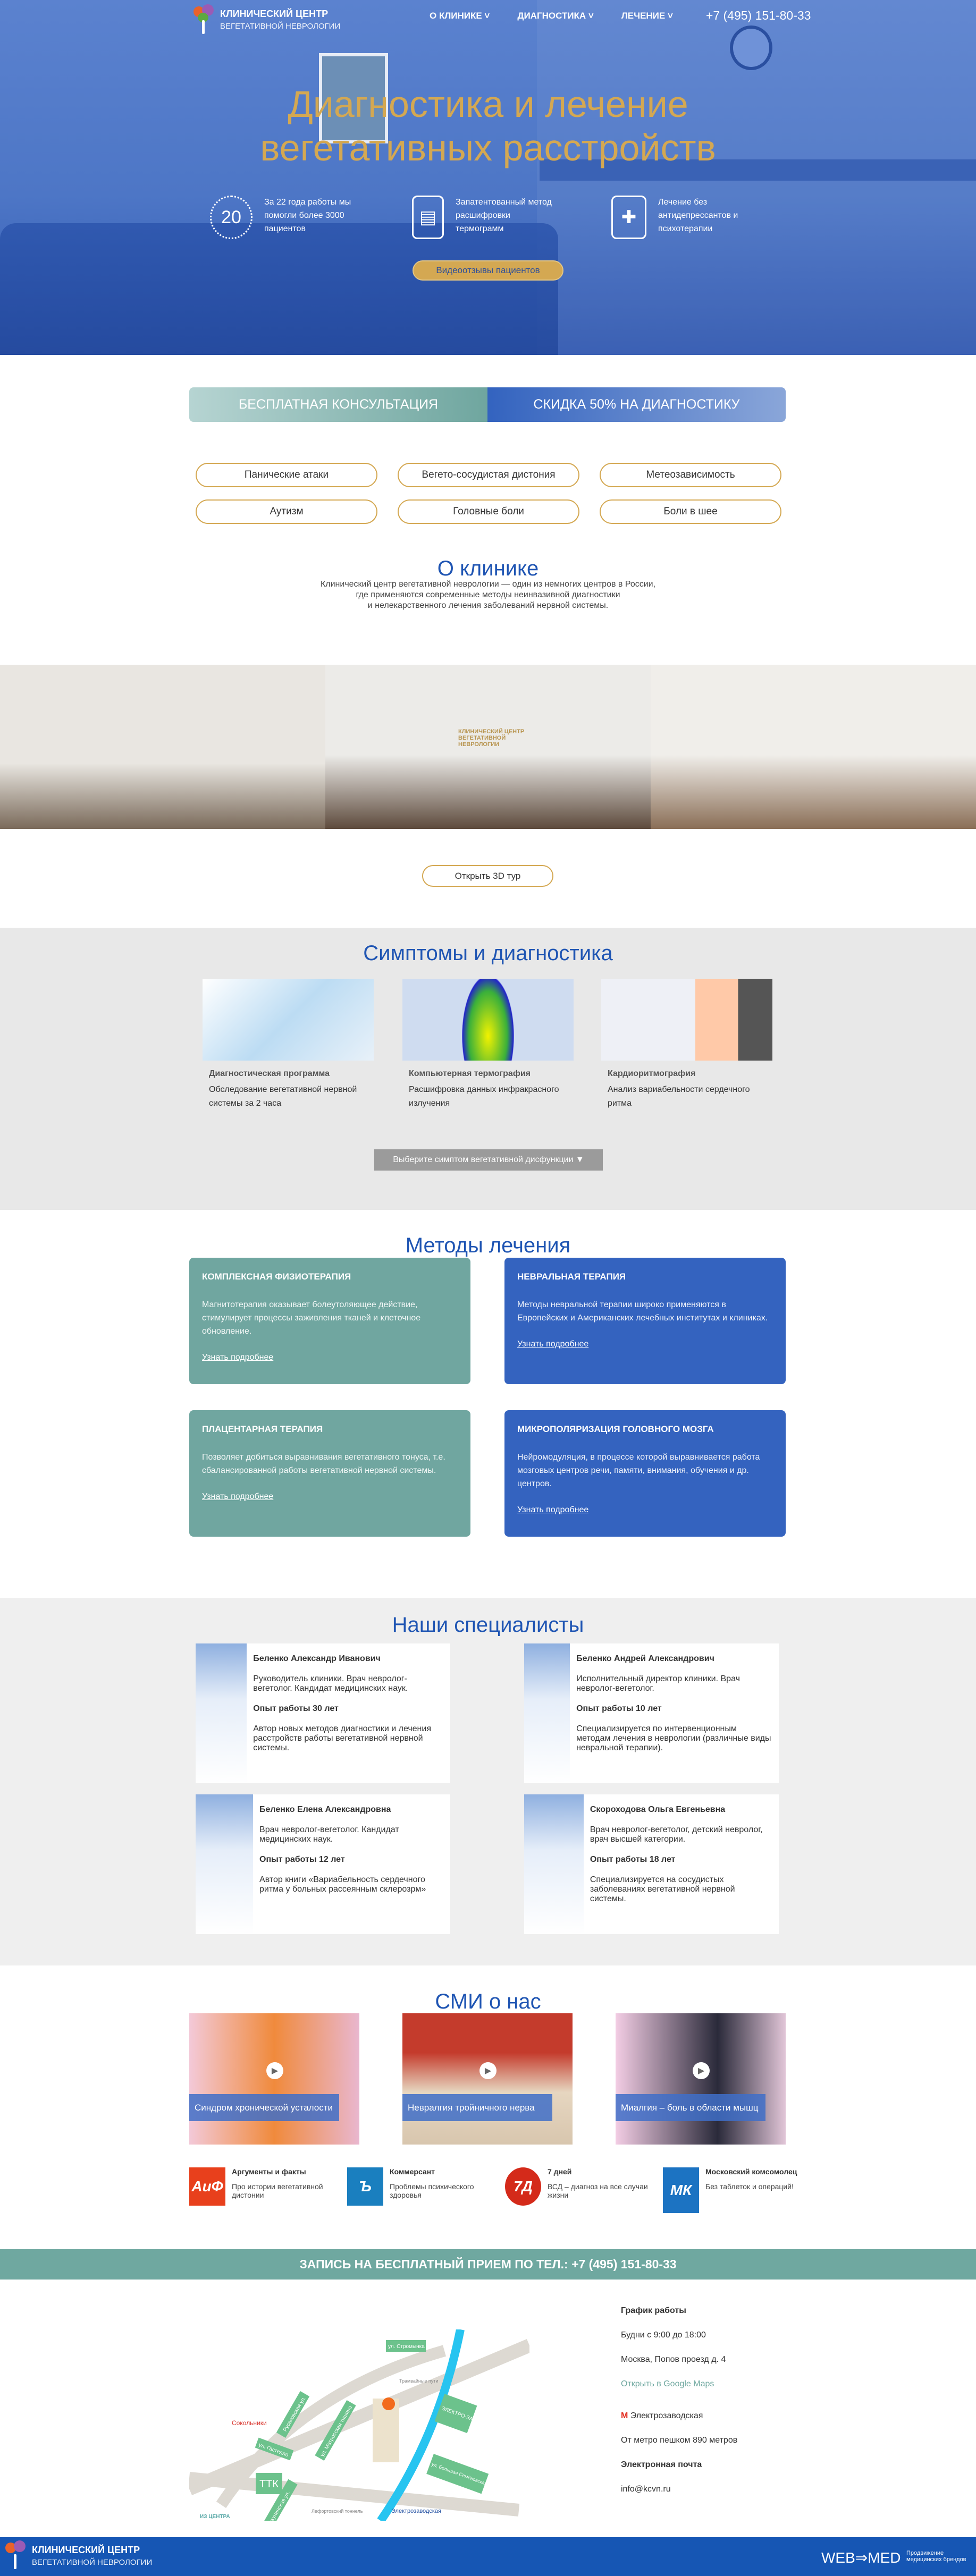  I want to click on diagnostic-image, so click(288, 1020).